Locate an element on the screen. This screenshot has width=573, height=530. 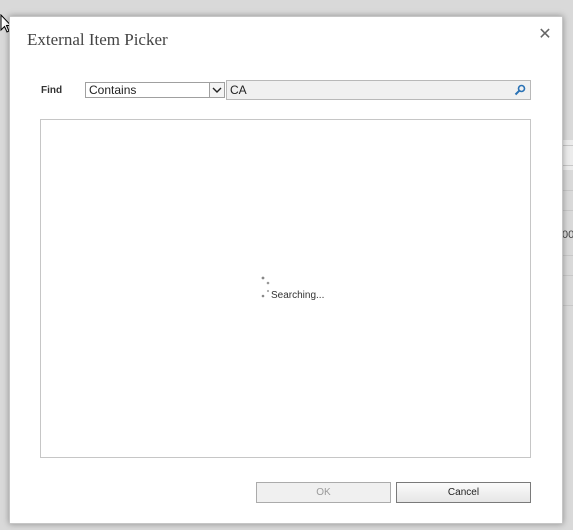
find-operator-value: Contains is located at coordinates (113, 90).